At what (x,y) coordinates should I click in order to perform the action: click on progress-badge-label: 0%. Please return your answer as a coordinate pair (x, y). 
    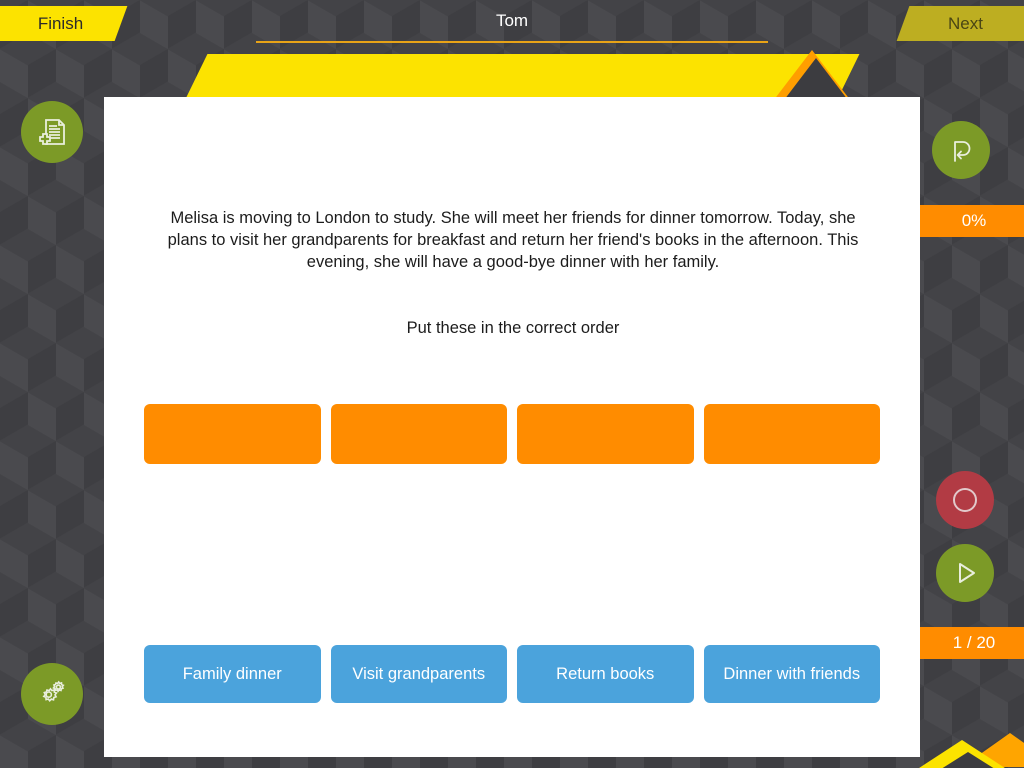
    Looking at the image, I should click on (974, 220).